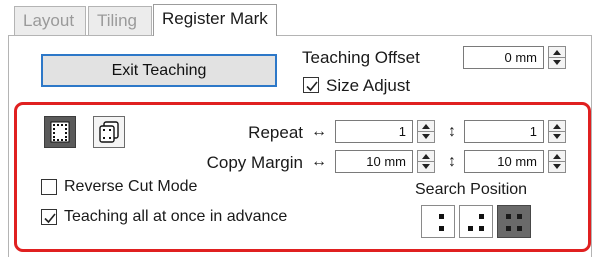  I want to click on teaching-offset-label: Teaching Offset, so click(361, 57).